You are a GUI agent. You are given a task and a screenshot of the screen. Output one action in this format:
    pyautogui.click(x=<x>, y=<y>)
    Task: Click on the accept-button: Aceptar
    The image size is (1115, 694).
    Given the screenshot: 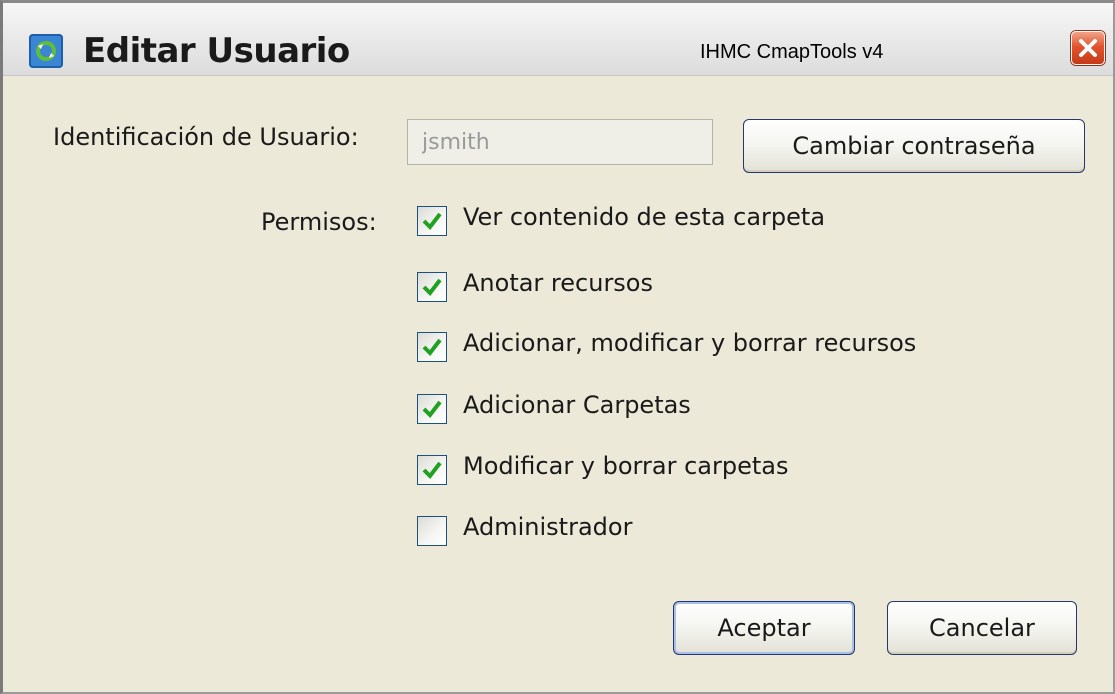 What is the action you would take?
    pyautogui.click(x=764, y=628)
    